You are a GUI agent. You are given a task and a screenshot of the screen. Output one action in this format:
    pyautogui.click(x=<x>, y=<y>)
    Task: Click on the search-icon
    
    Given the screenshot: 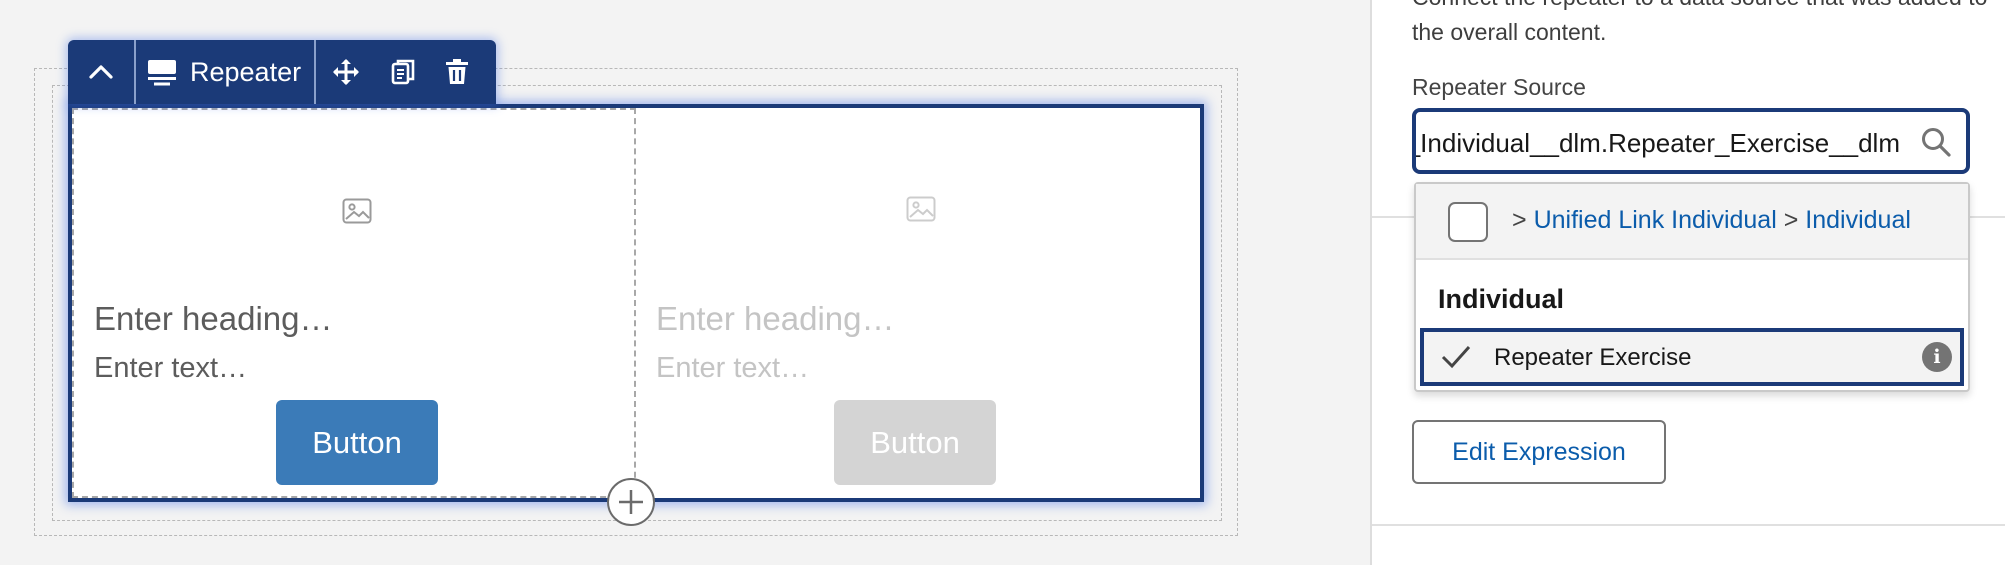 What is the action you would take?
    pyautogui.click(x=1936, y=142)
    